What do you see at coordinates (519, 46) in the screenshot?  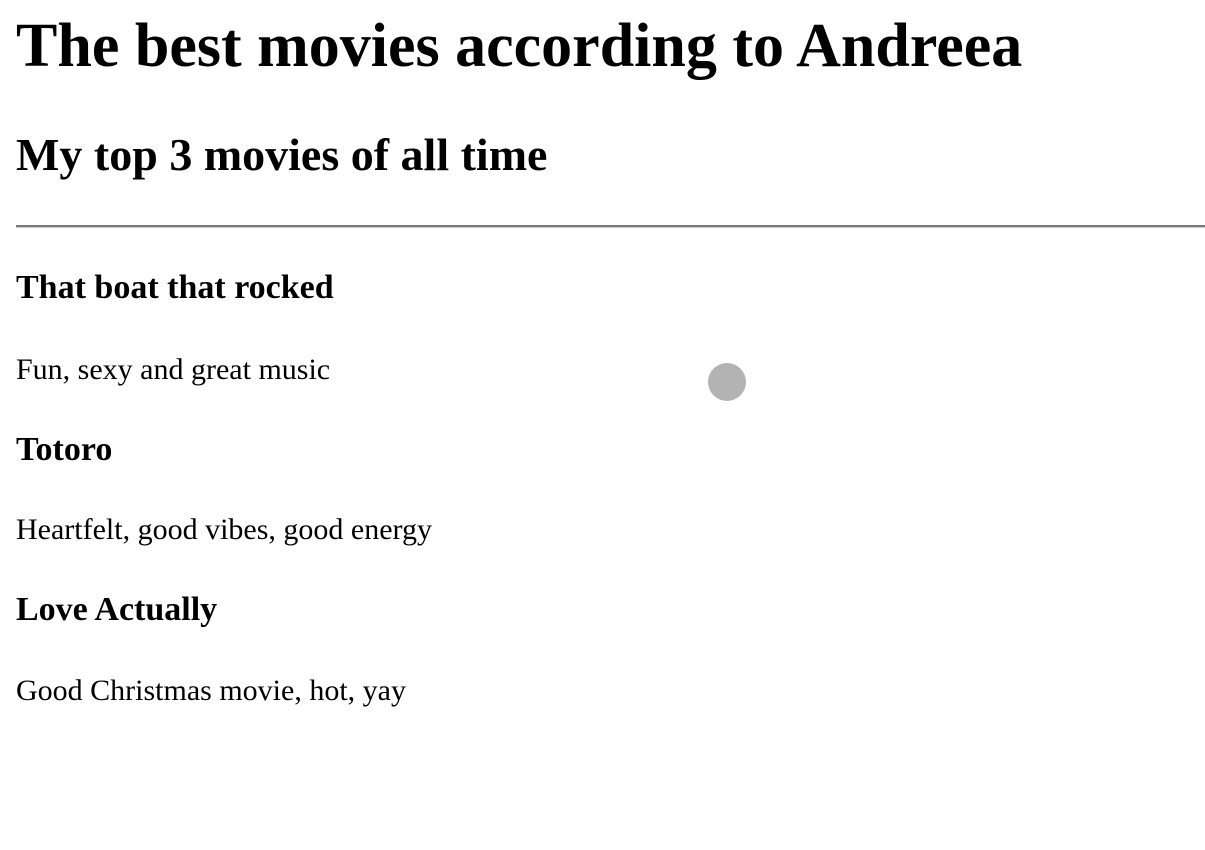 I see `page-title: The best movies according to Andreea` at bounding box center [519, 46].